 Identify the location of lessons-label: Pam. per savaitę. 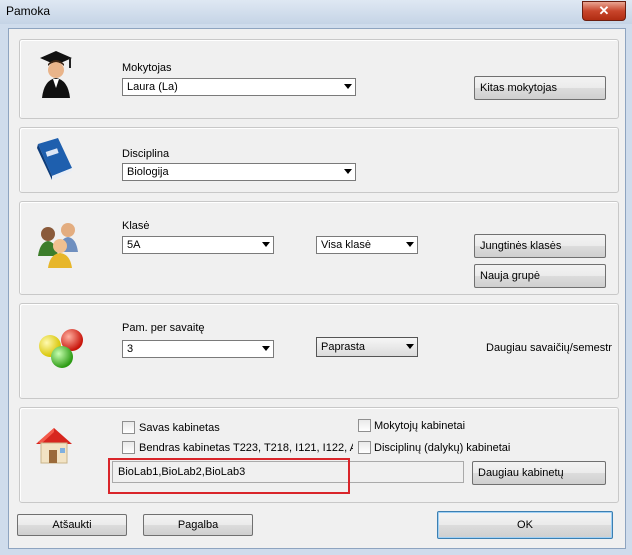
(163, 328).